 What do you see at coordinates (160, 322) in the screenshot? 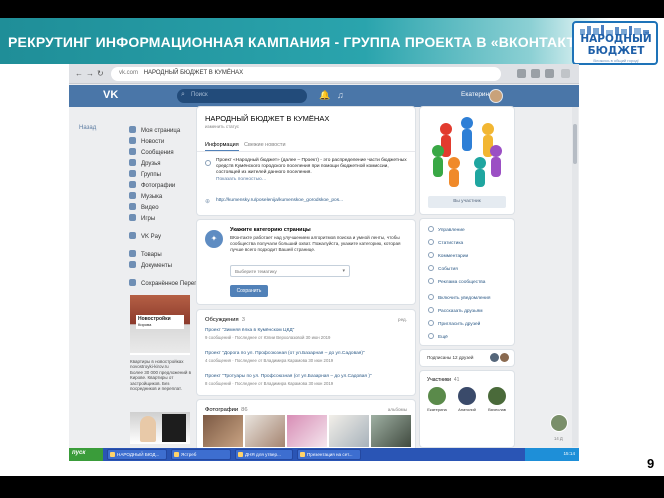
I see `ad-brand: Новостройки Кирова` at bounding box center [160, 322].